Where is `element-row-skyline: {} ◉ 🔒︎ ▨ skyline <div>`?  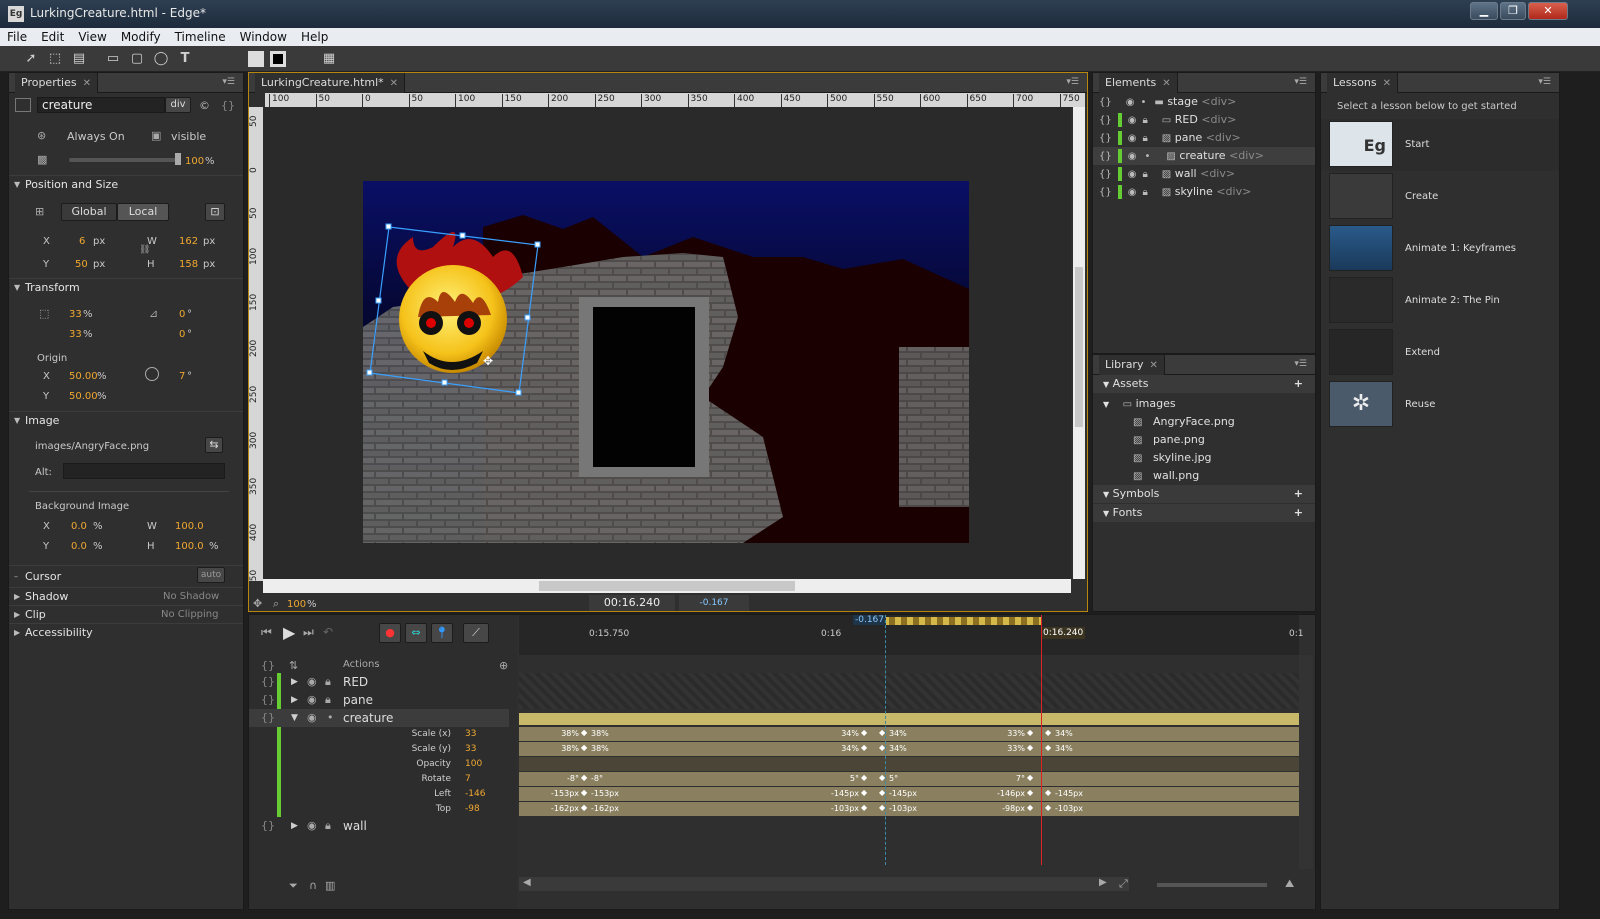 element-row-skyline: {} ◉ 🔒︎ ▨ skyline <div> is located at coordinates (1204, 192).